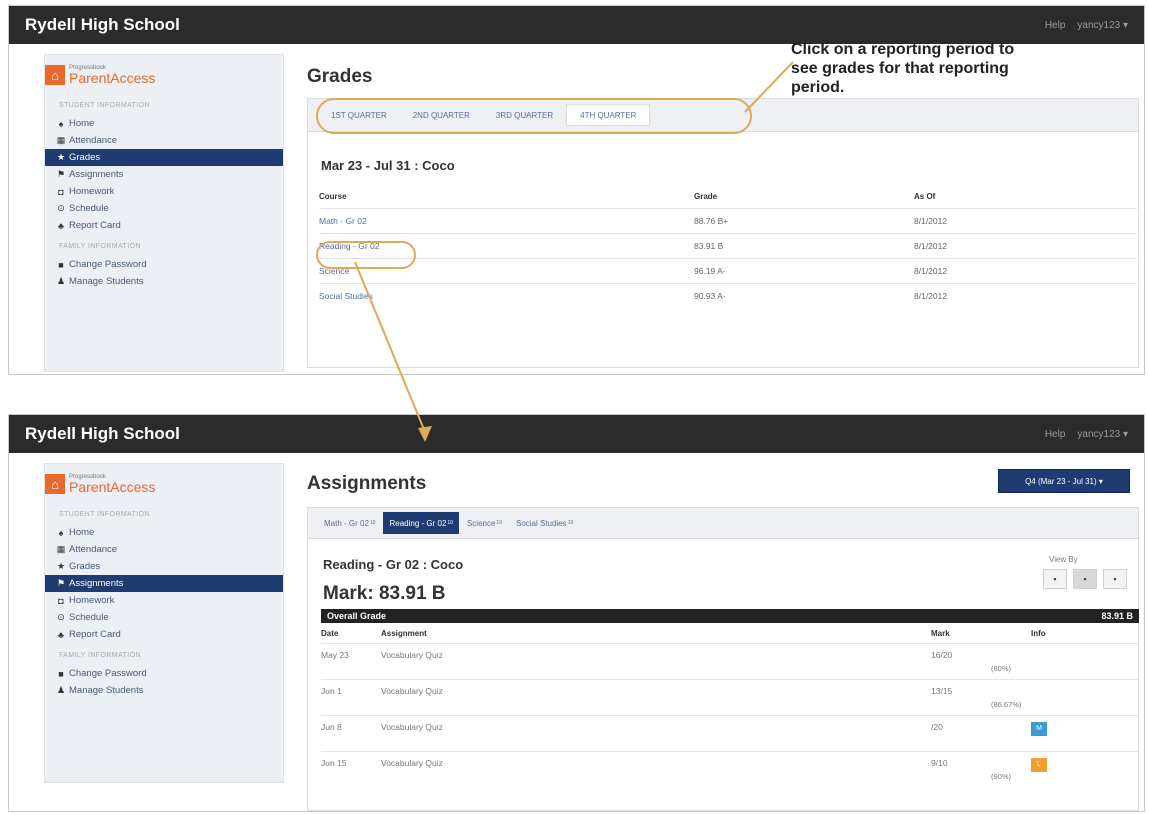  I want to click on date-cell: May 23, so click(351, 660).